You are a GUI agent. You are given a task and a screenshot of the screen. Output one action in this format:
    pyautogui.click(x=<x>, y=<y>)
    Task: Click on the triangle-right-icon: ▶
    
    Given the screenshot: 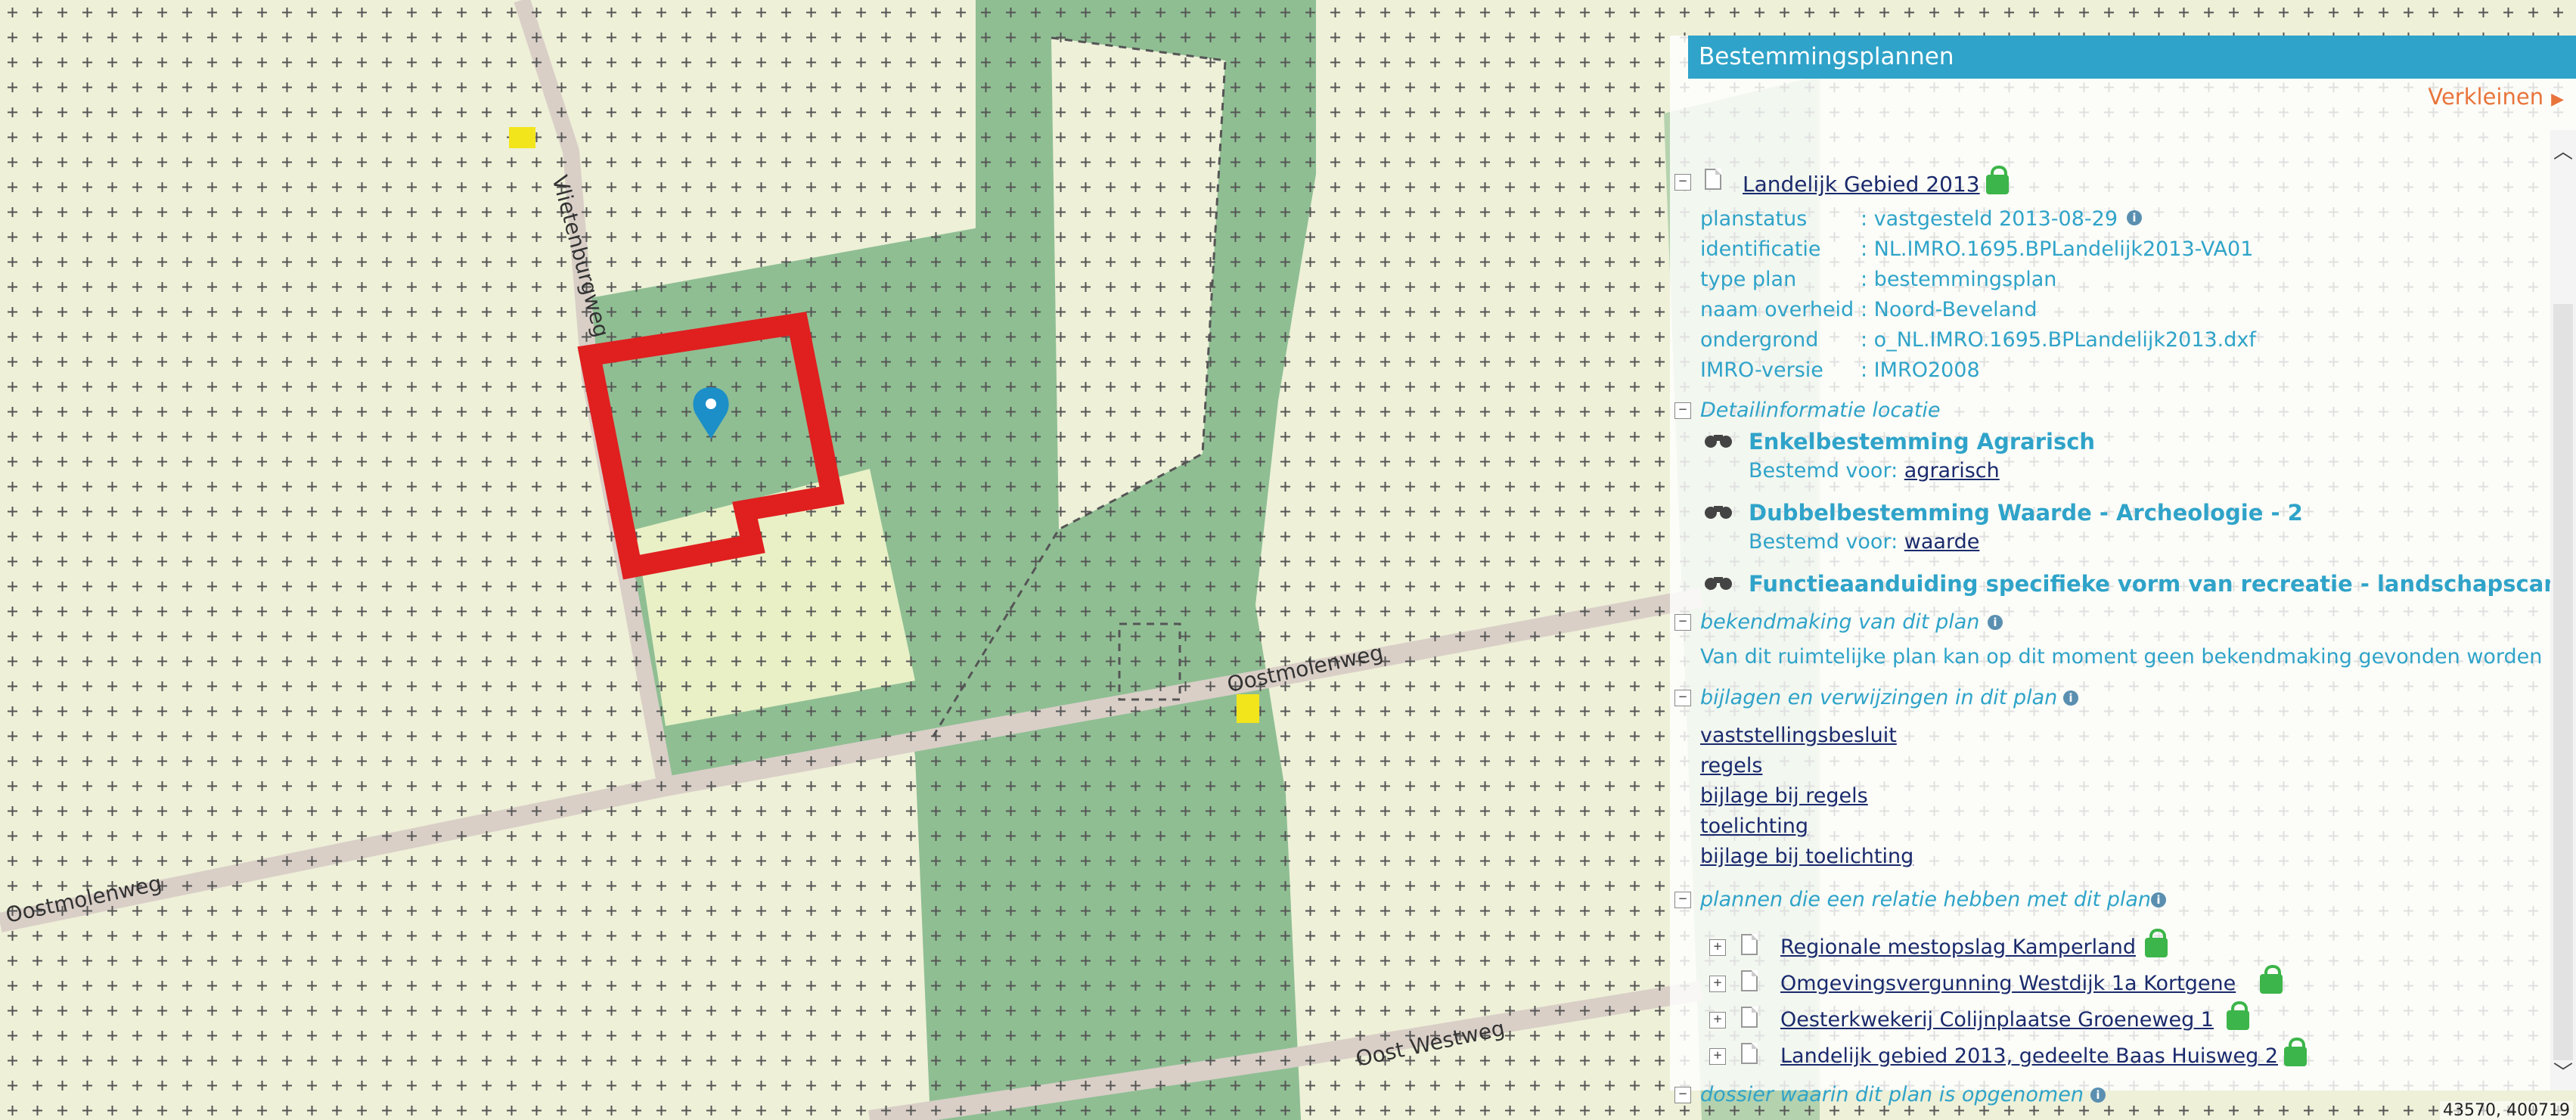 What is the action you would take?
    pyautogui.click(x=2557, y=100)
    